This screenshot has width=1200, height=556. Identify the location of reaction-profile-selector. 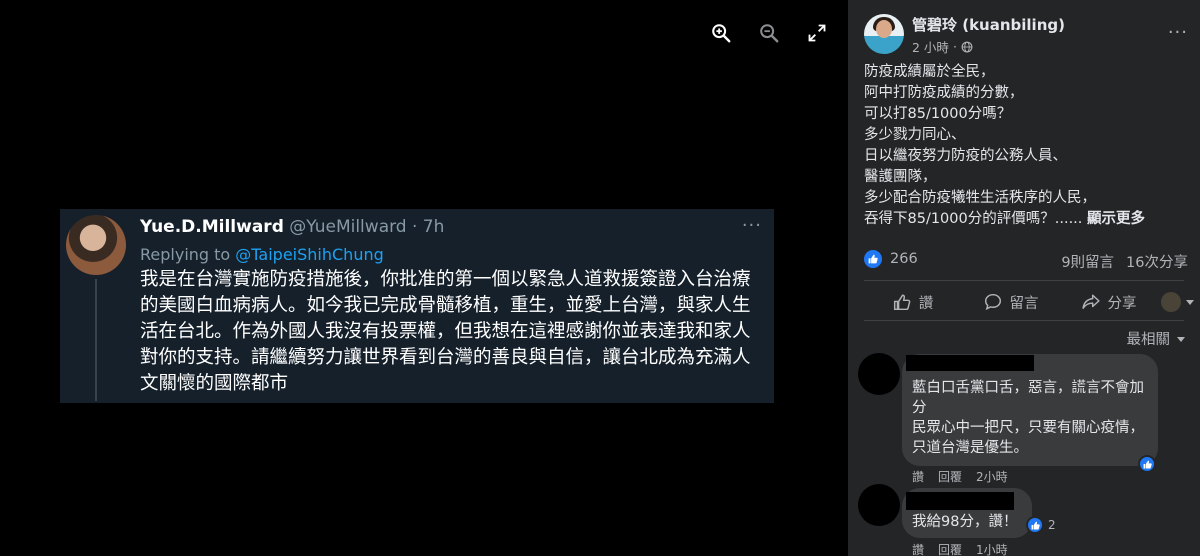
(1178, 302).